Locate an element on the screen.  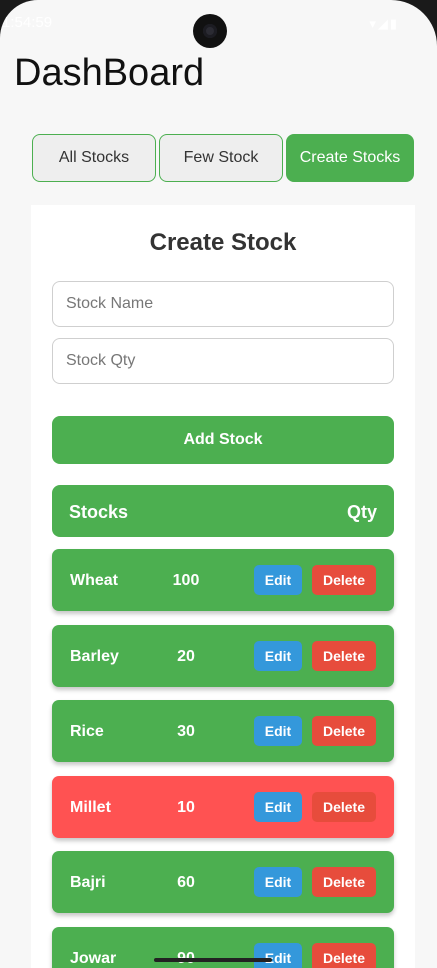
tab-few-stock: Few Stock is located at coordinates (221, 158).